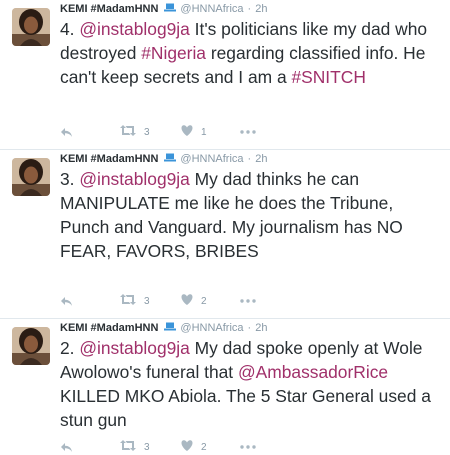 This screenshot has width=450, height=455. Describe the element at coordinates (204, 301) in the screenshot. I see `like-count: 2` at that location.